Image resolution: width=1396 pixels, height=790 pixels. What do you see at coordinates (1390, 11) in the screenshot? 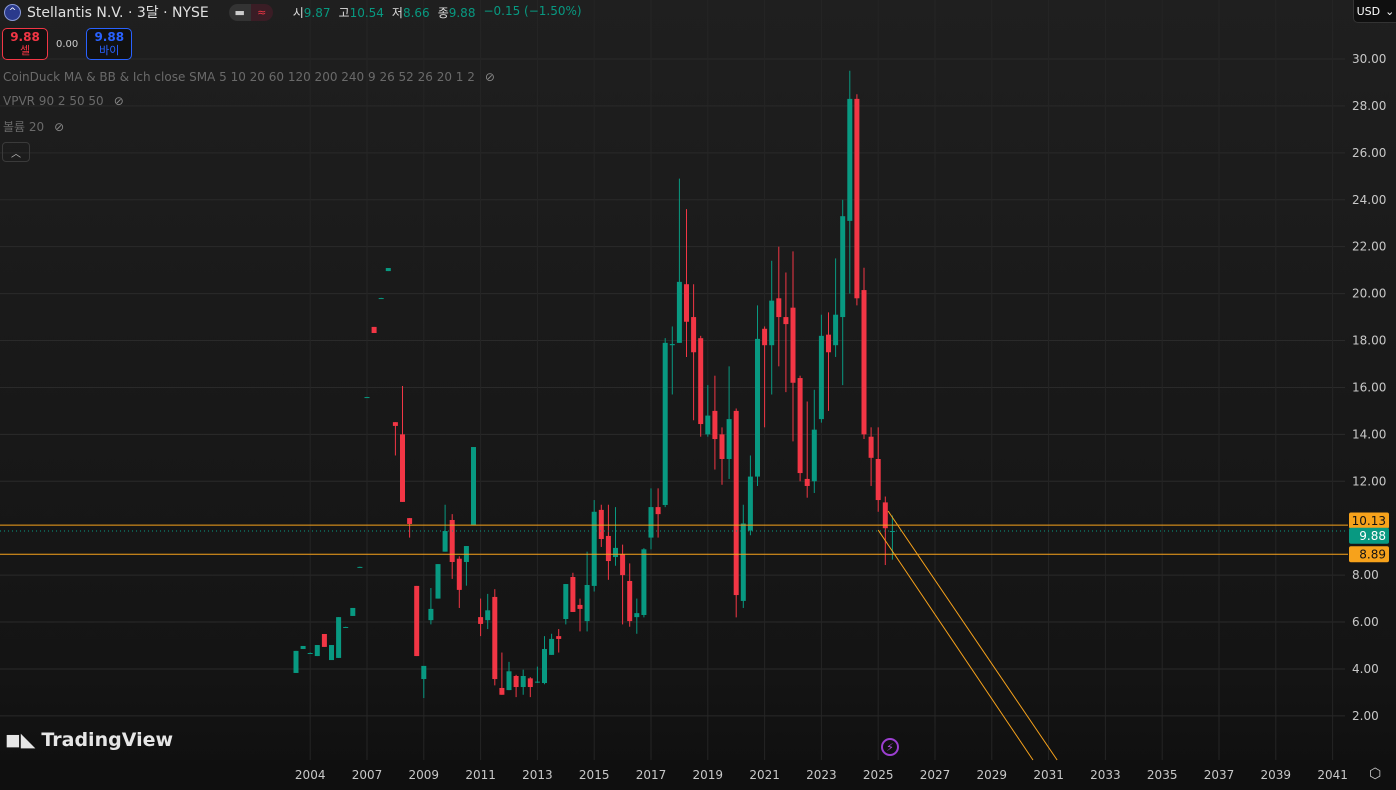
I see `chevron-down-icon: ⌄` at bounding box center [1390, 11].